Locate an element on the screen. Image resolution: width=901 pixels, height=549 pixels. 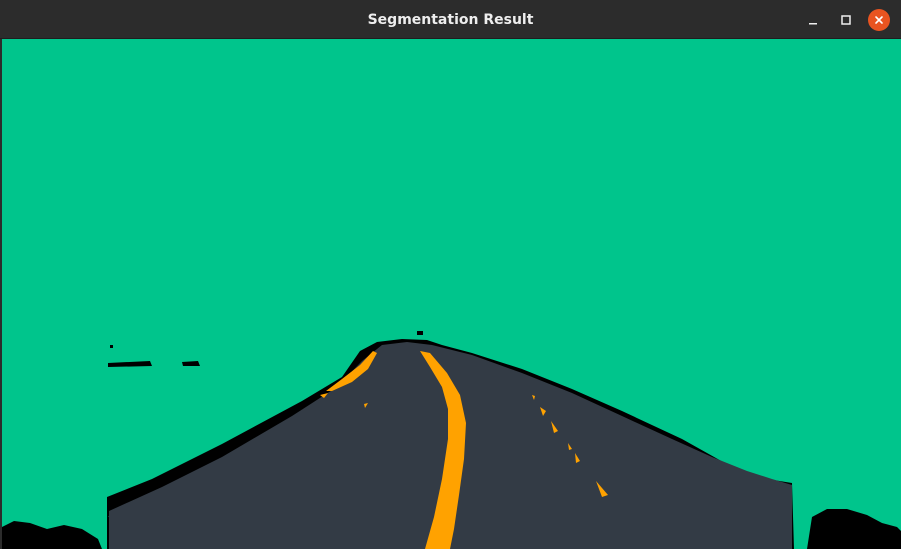
minimize-icon is located at coordinates (813, 24).